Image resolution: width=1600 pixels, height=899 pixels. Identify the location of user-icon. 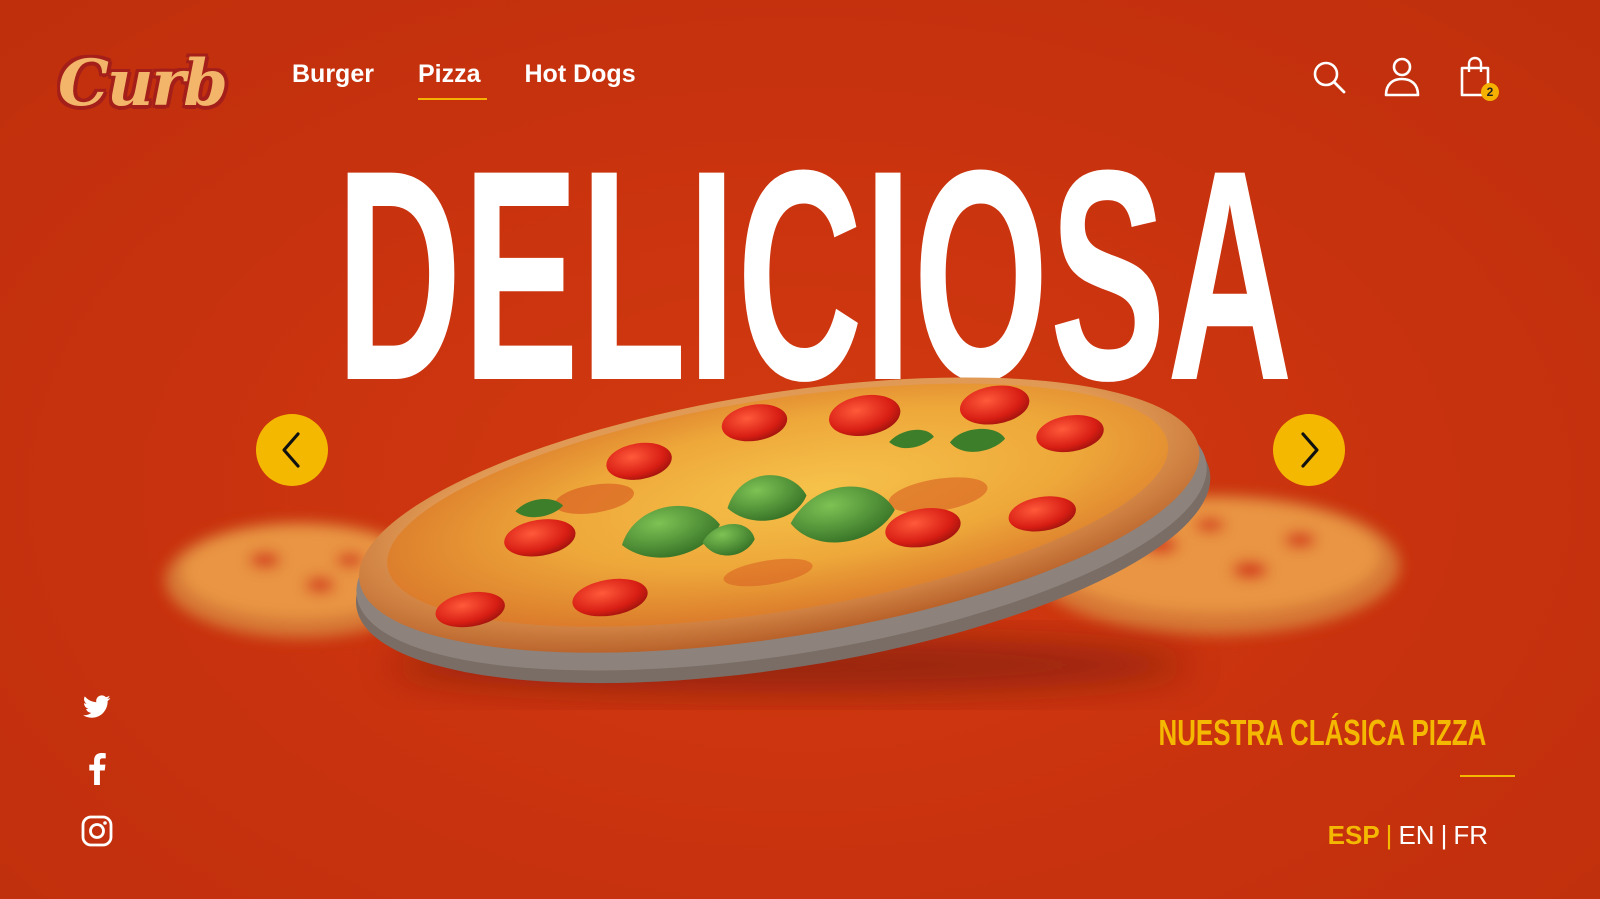
(1402, 77).